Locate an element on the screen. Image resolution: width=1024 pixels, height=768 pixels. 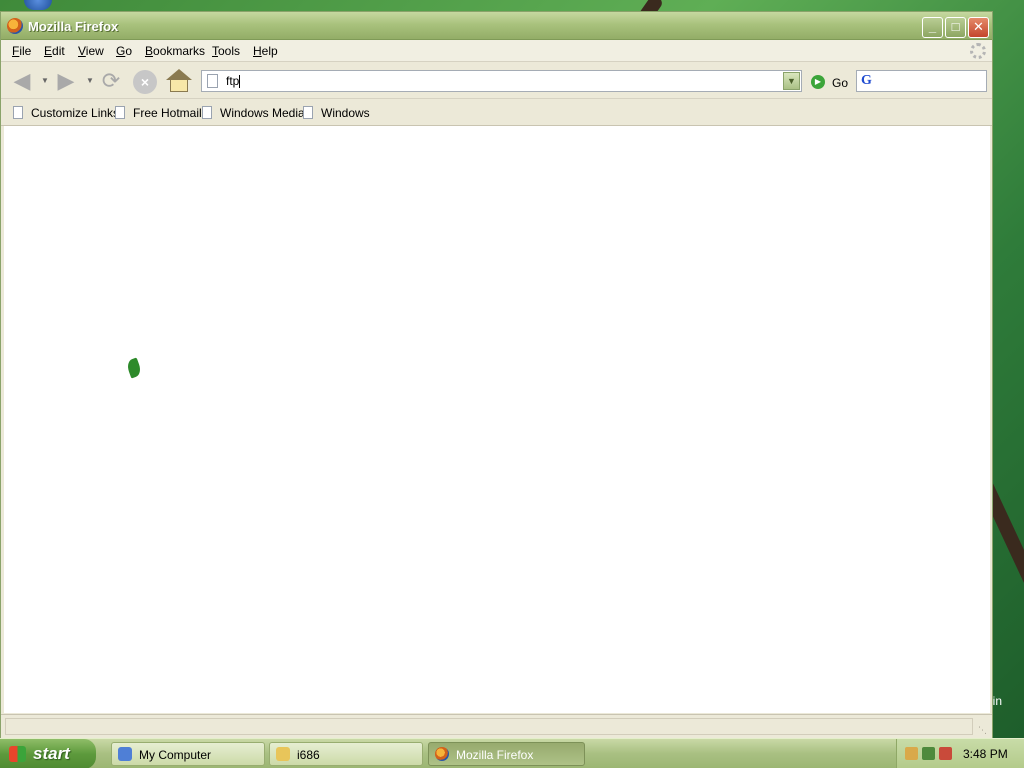
url-history-dropdown-icon: ▼ is located at coordinates (791, 81).